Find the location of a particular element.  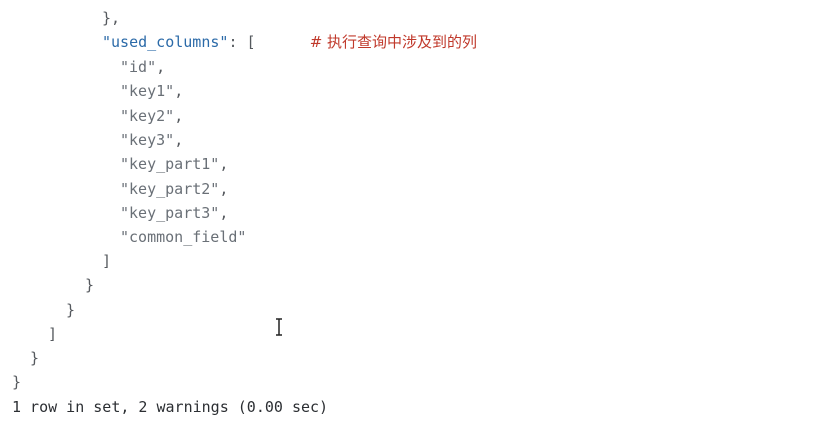

cut-off-top-line is located at coordinates (410, 3).